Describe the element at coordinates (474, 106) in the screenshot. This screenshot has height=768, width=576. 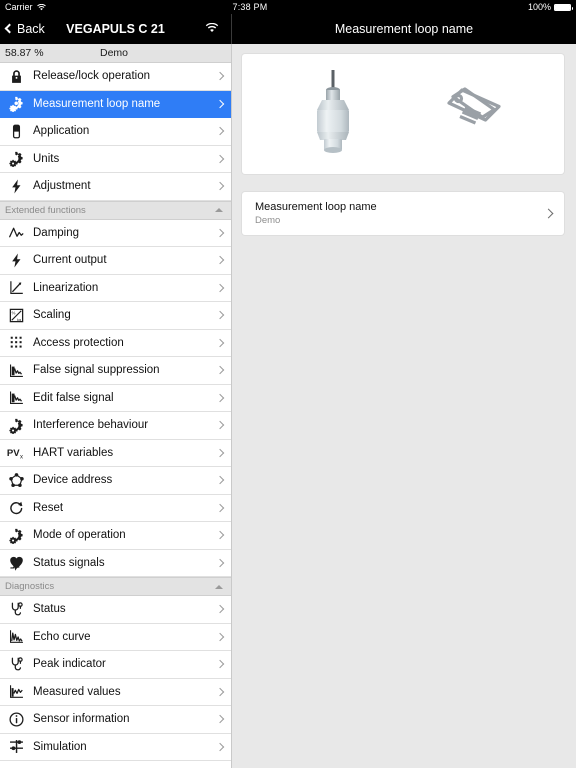
I see `price-tag-icon` at that location.